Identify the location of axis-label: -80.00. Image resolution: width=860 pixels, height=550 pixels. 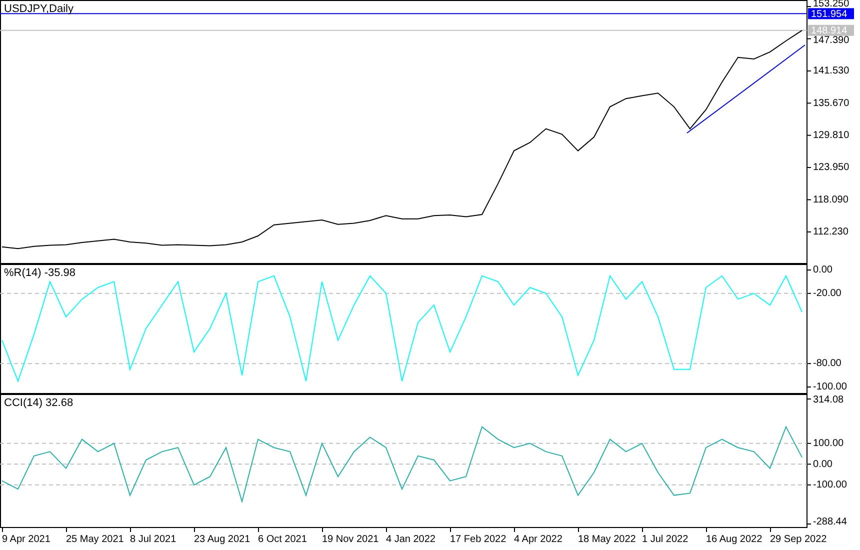
(827, 364).